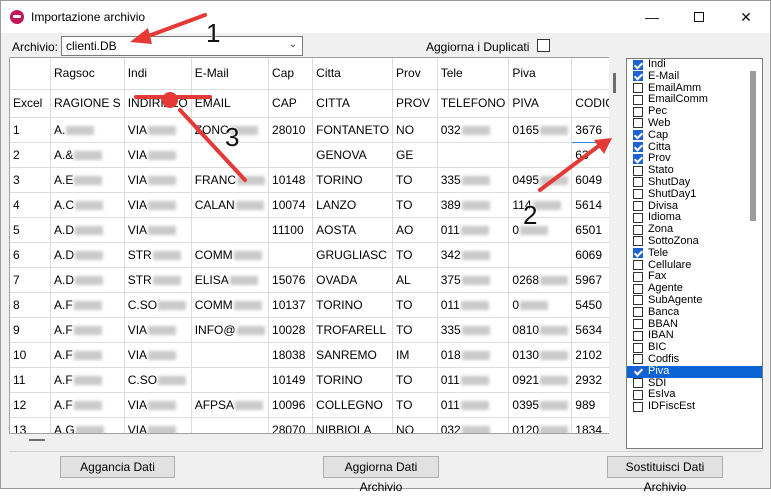  I want to click on grid-cell: 4, so click(30, 205).